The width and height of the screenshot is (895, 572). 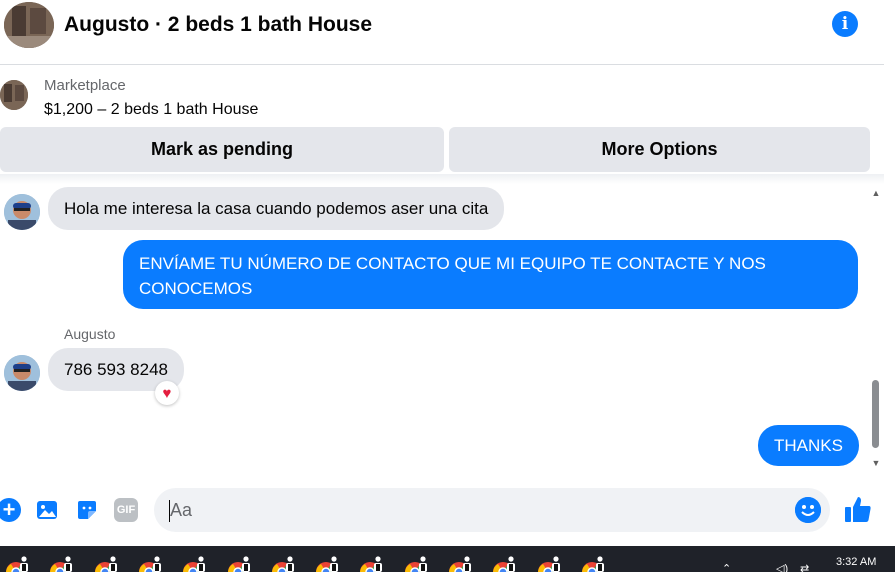 What do you see at coordinates (442, 26) in the screenshot?
I see `conversation-header: Augusto · 2 beds 1 bath House i` at bounding box center [442, 26].